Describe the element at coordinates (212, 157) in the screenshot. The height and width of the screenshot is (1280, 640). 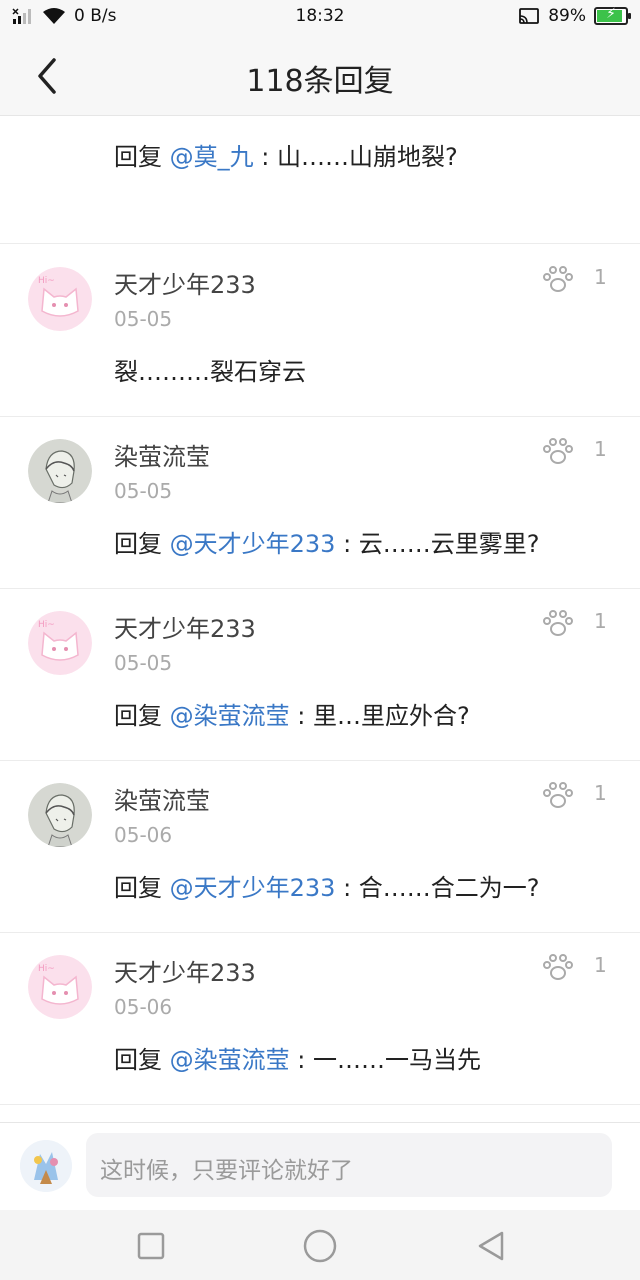
I see `mention-link: @莫_九` at that location.